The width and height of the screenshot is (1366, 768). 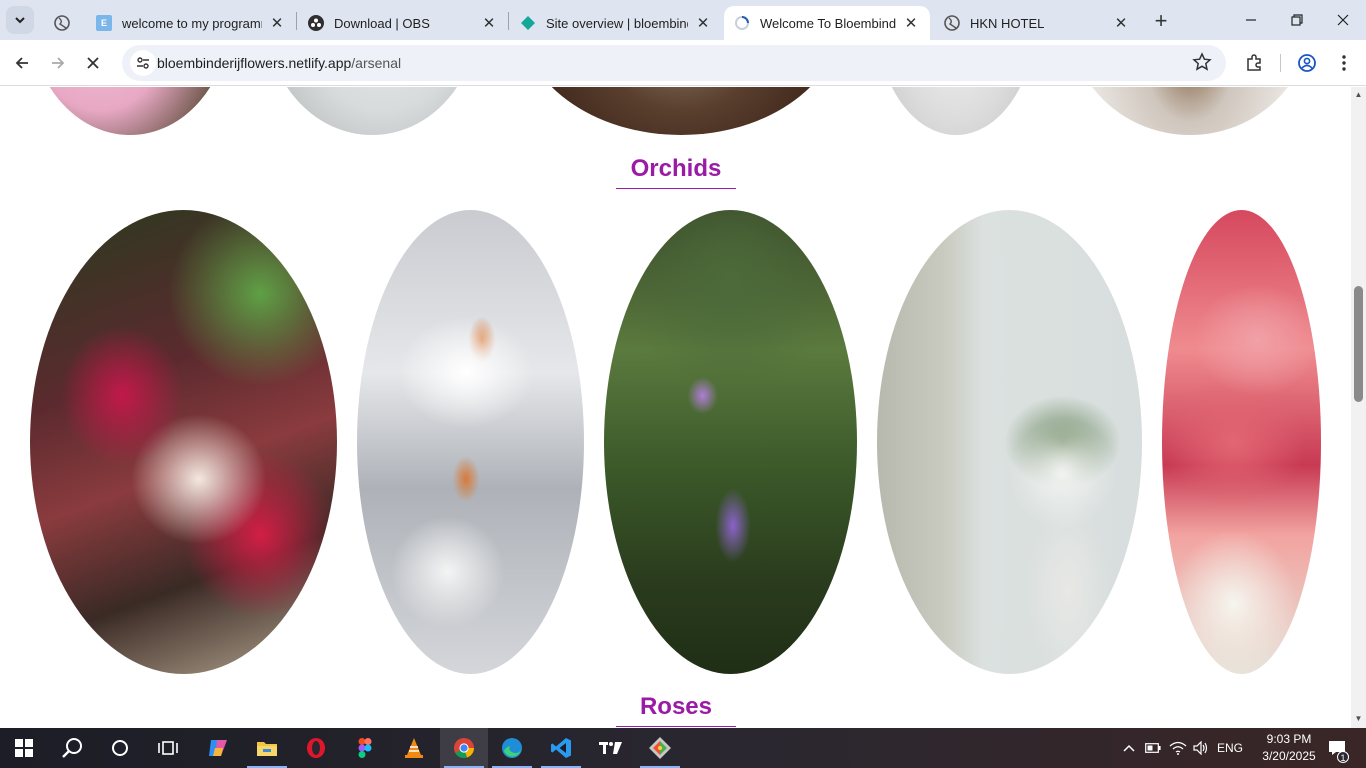 I want to click on scroll-up-arrow-icon: ▲, so click(x=1358, y=94).